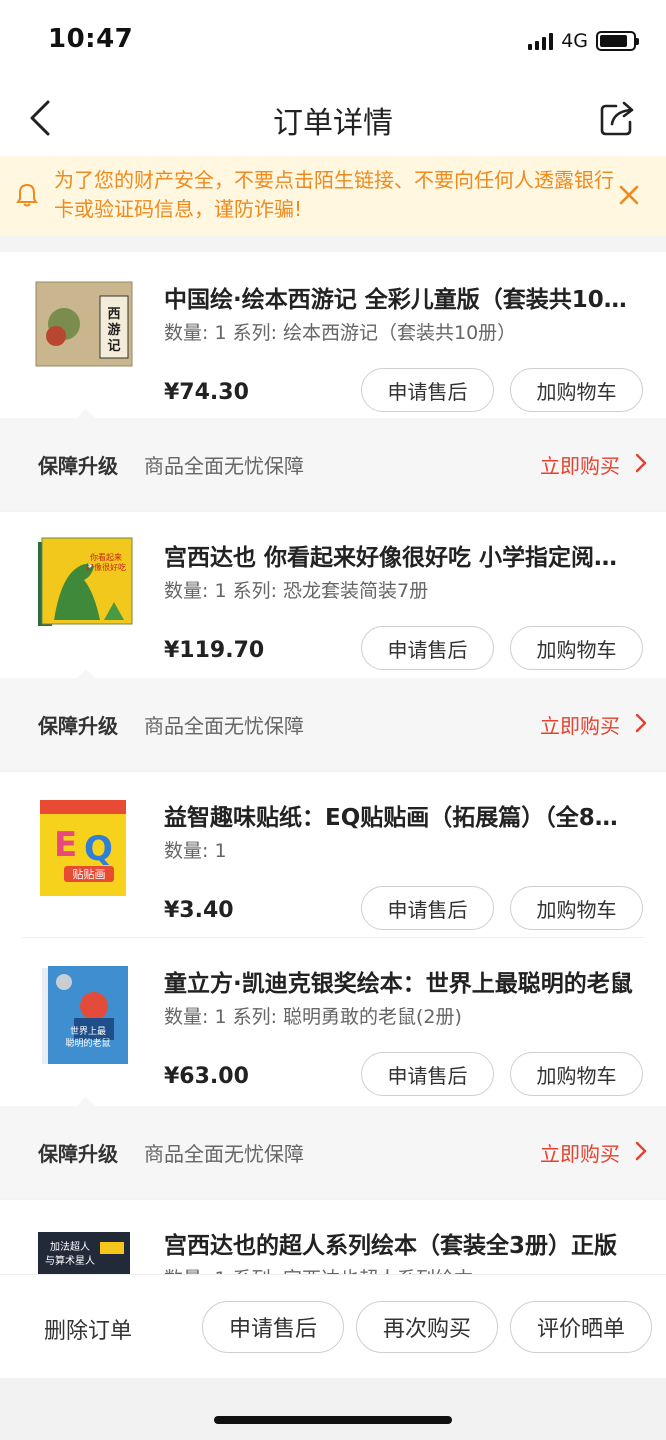 This screenshot has width=666, height=1440. I want to click on battery-icon, so click(617, 41).